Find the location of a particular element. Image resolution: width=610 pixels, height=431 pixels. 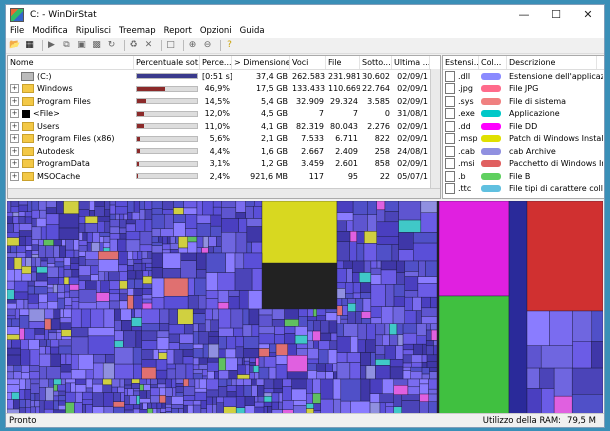

ext-row: .msp Patch di Windows Installe is located at coordinates (523, 139).